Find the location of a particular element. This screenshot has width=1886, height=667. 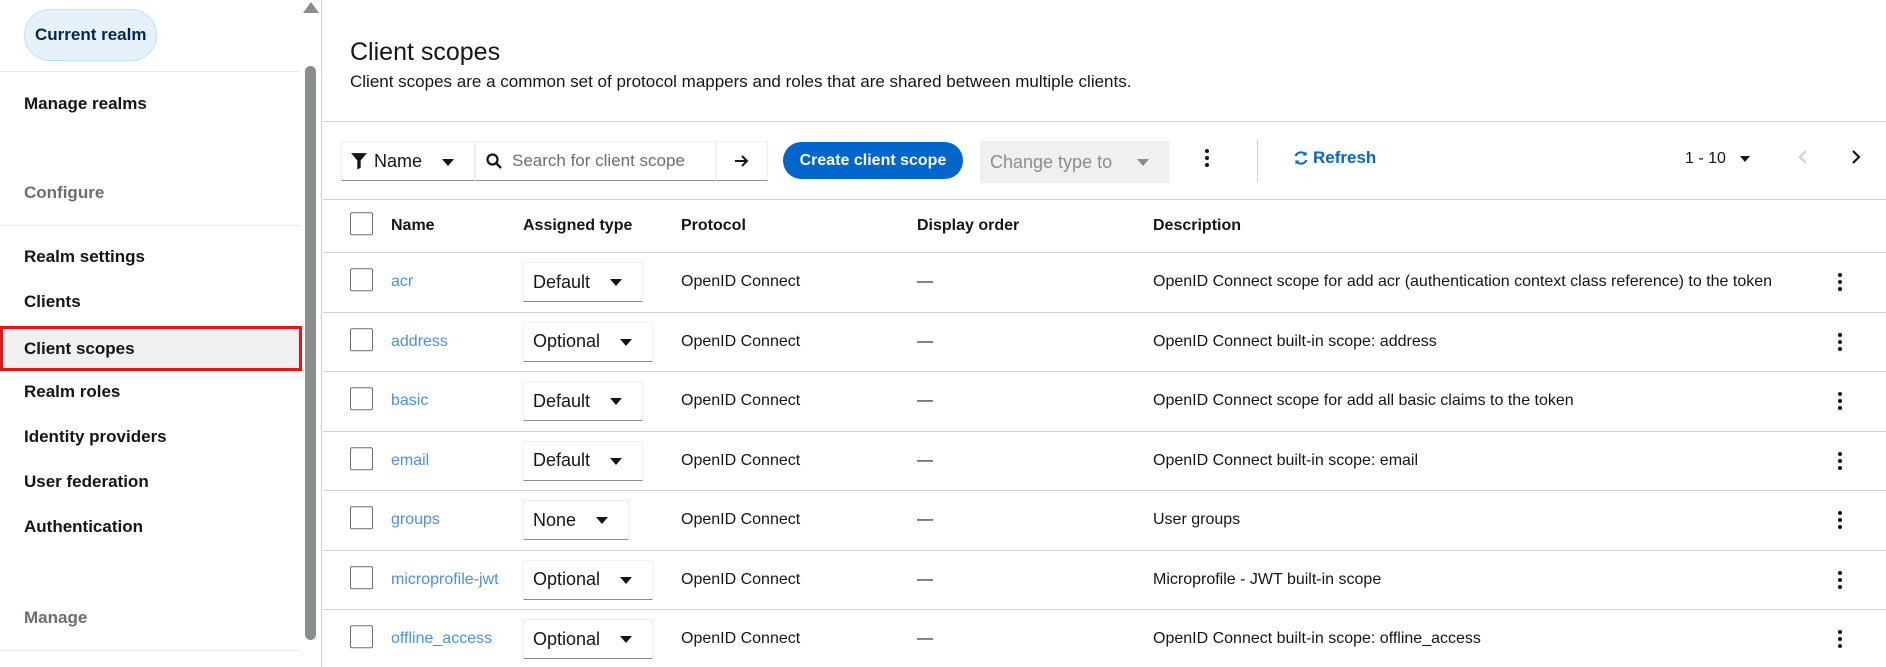

pagination-toggle: 1 - 10 is located at coordinates (1717, 159).